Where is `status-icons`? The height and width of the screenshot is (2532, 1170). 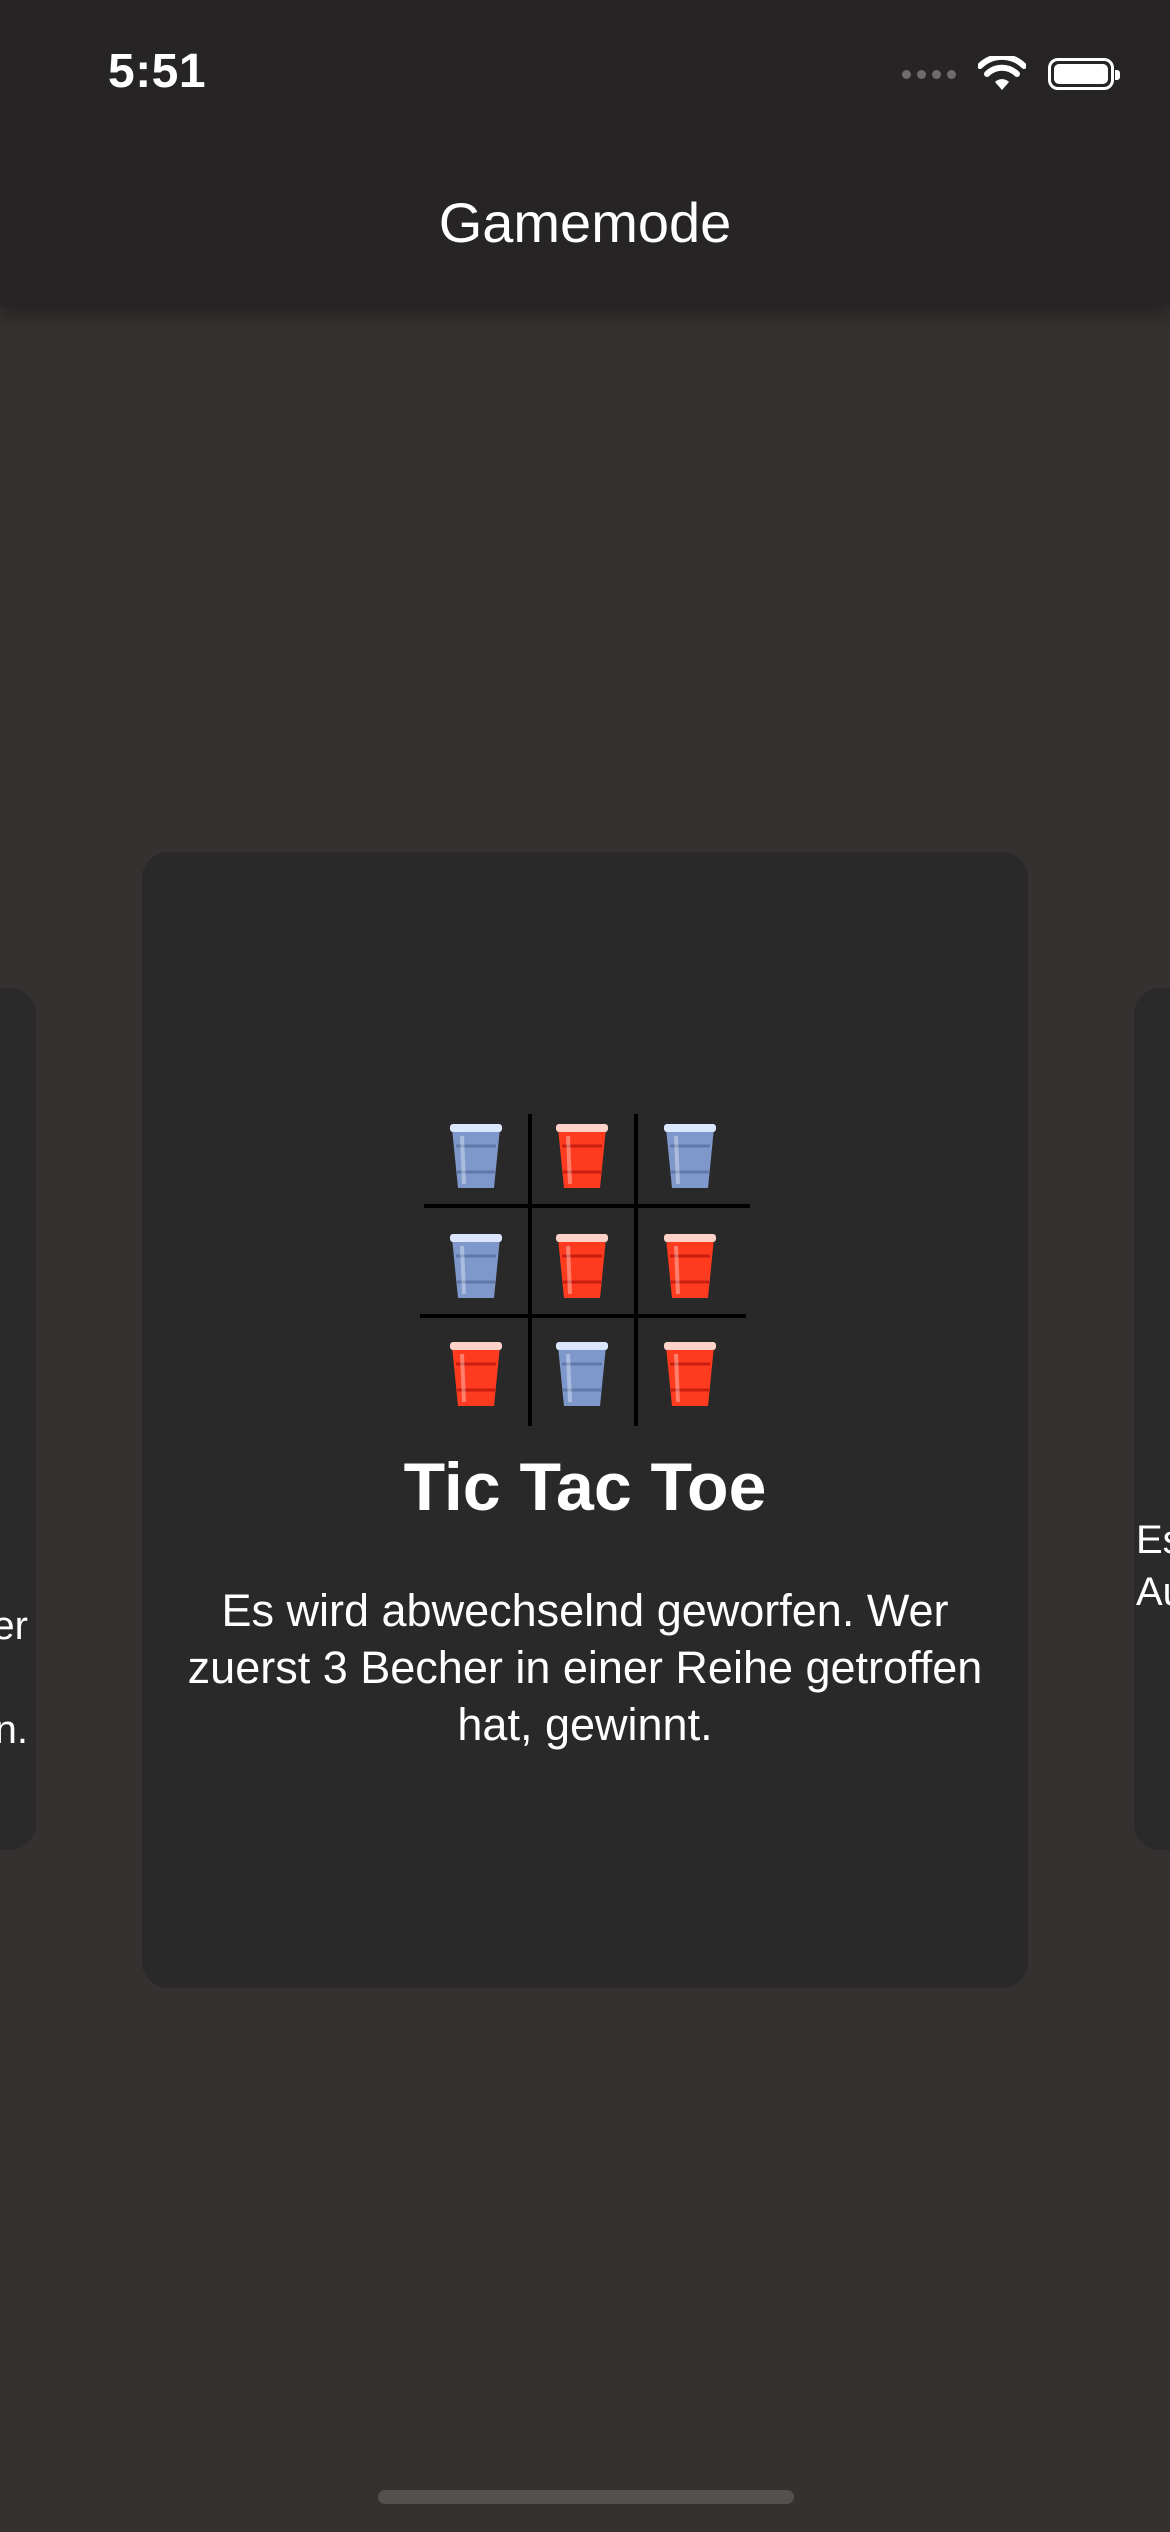 status-icons is located at coordinates (1011, 74).